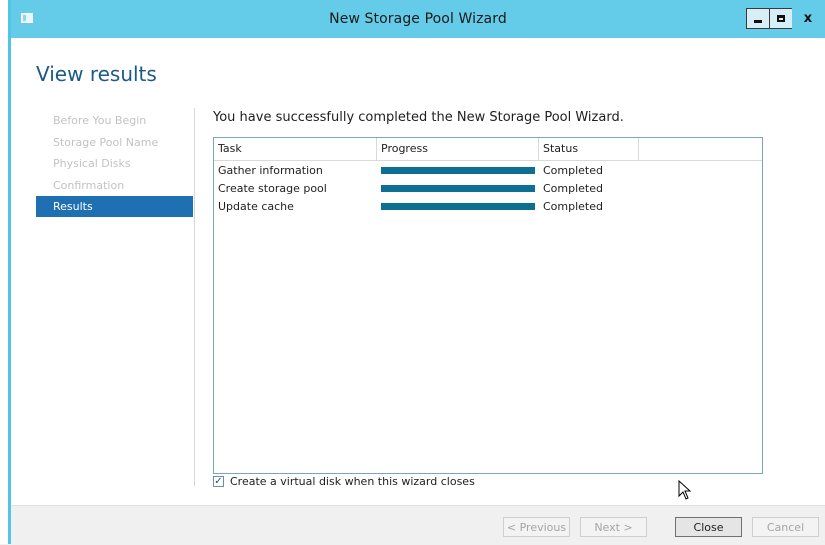  I want to click on table-row: Create storage pool Completed, so click(488, 188).